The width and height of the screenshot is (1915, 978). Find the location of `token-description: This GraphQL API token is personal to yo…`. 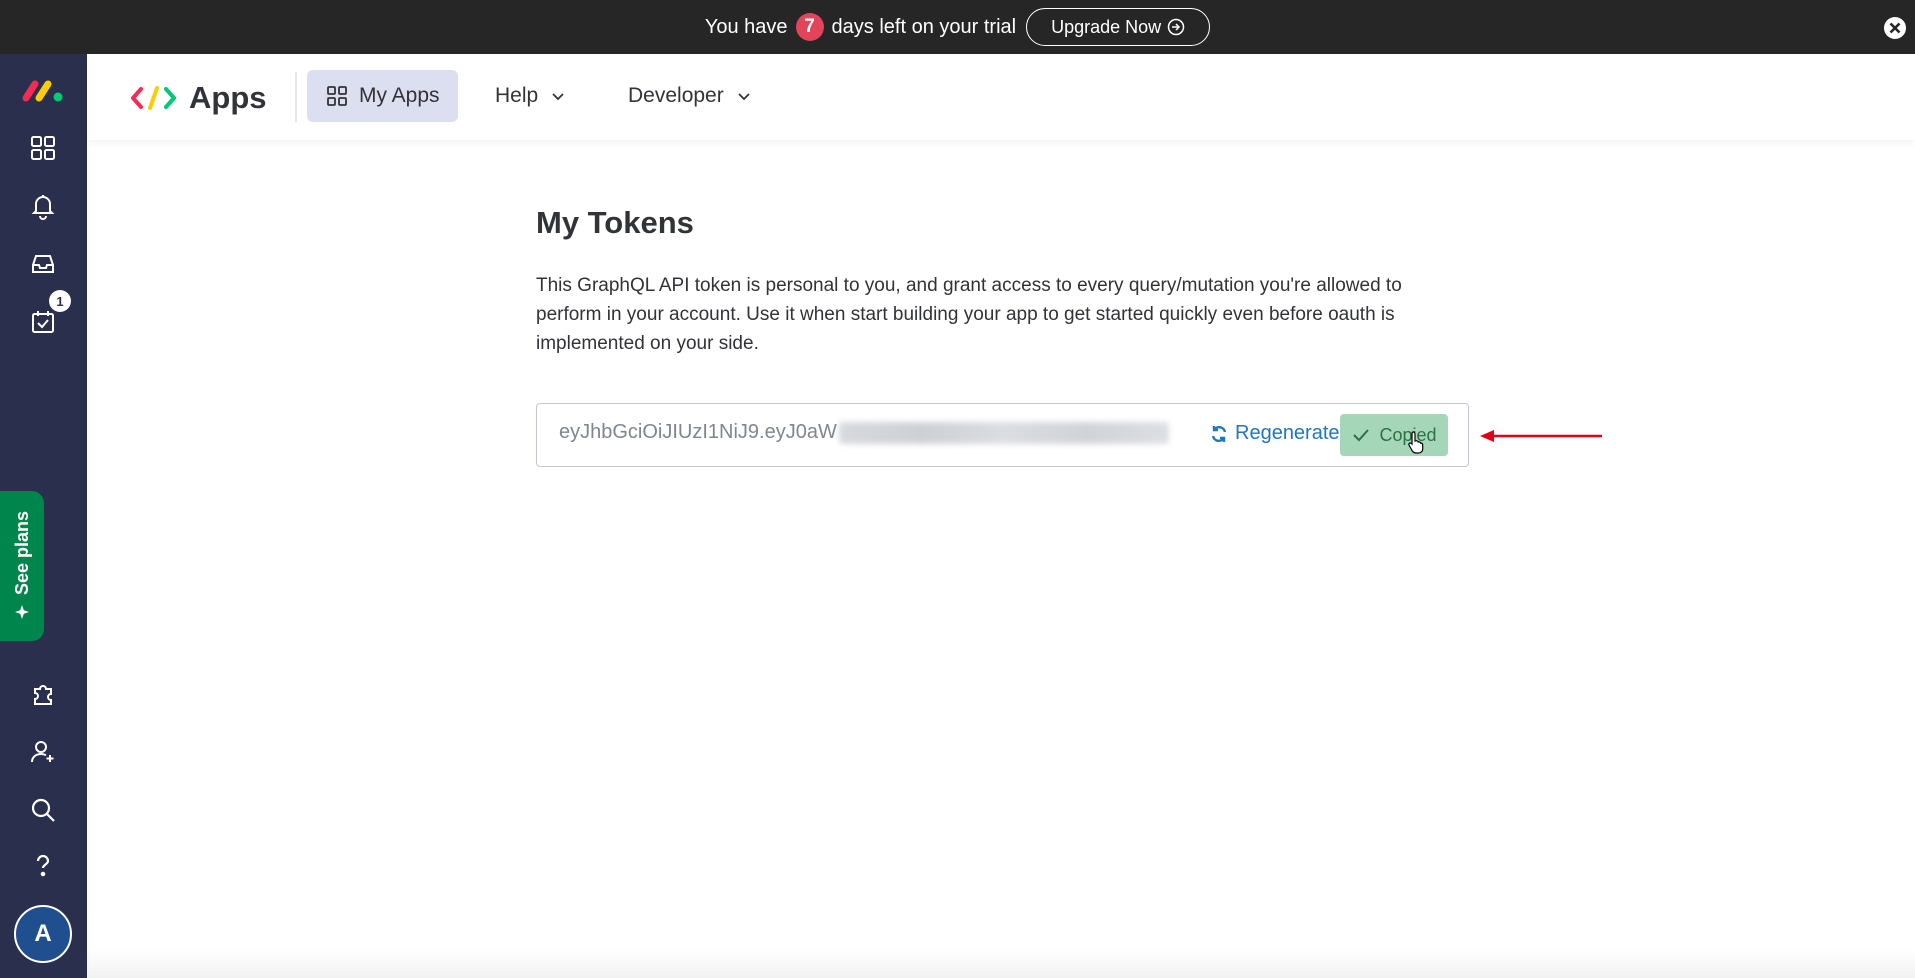

token-description: This GraphQL API token is personal to yo… is located at coordinates (969, 314).